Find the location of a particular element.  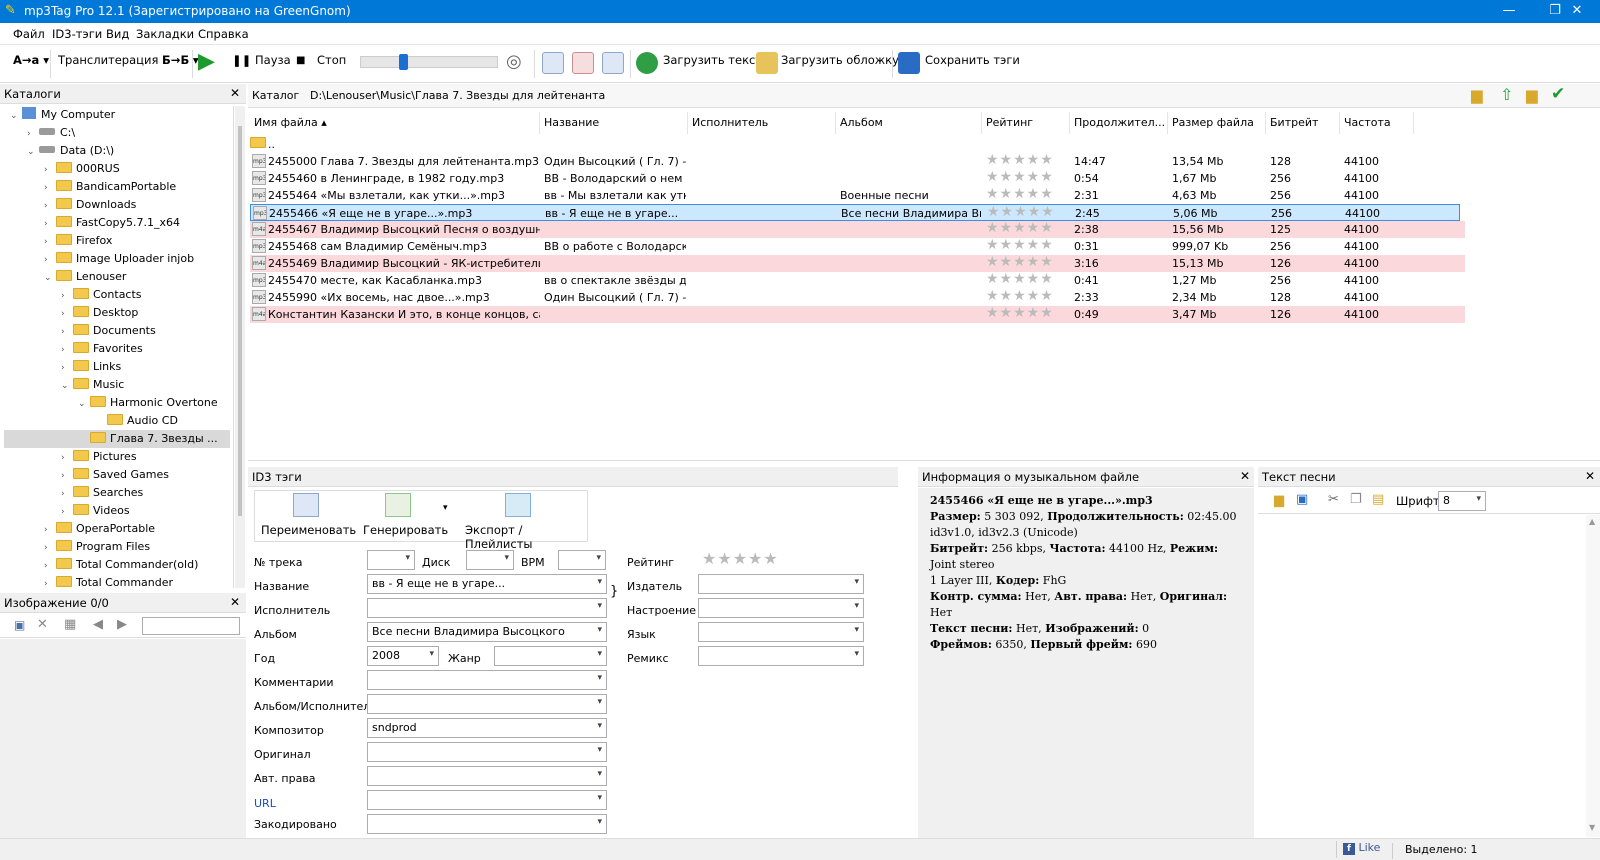

comment-field: ▾ is located at coordinates (487, 680).